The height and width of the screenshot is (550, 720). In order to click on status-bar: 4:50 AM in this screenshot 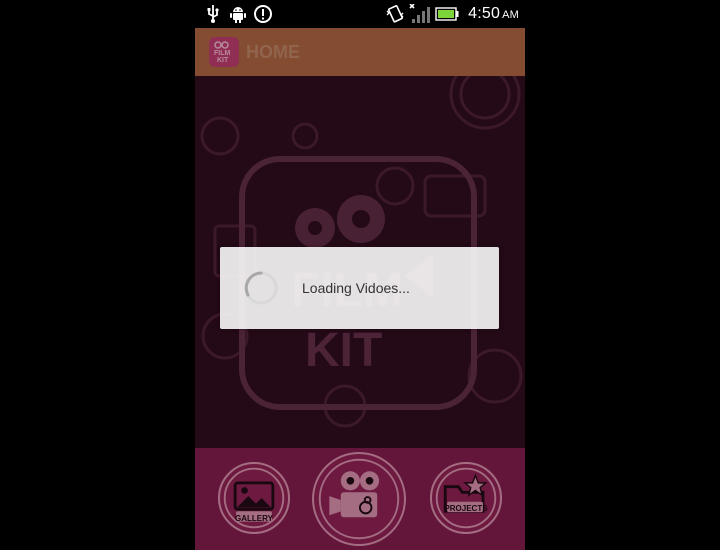, I will do `click(360, 14)`.